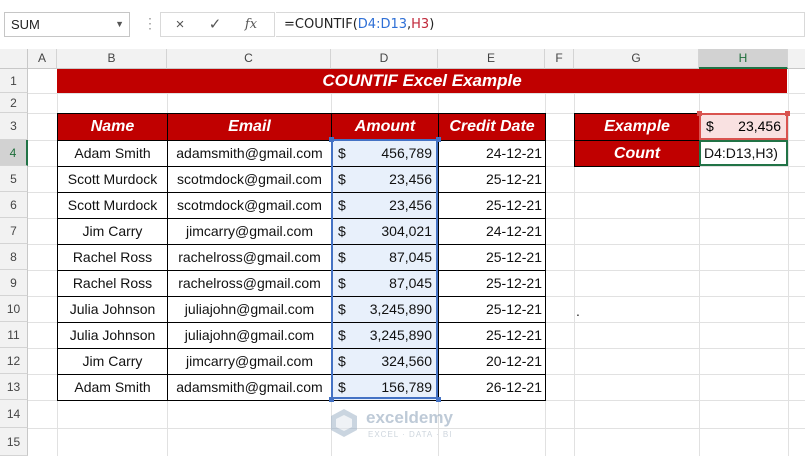 The image size is (805, 456). I want to click on header-name: Name, so click(112, 127).